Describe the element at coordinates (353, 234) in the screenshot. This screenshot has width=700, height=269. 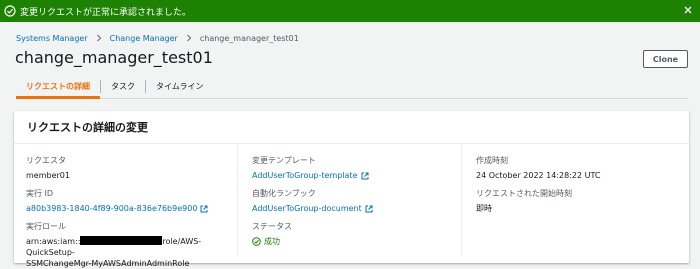
I see `status-field: ステータス 成功` at that location.